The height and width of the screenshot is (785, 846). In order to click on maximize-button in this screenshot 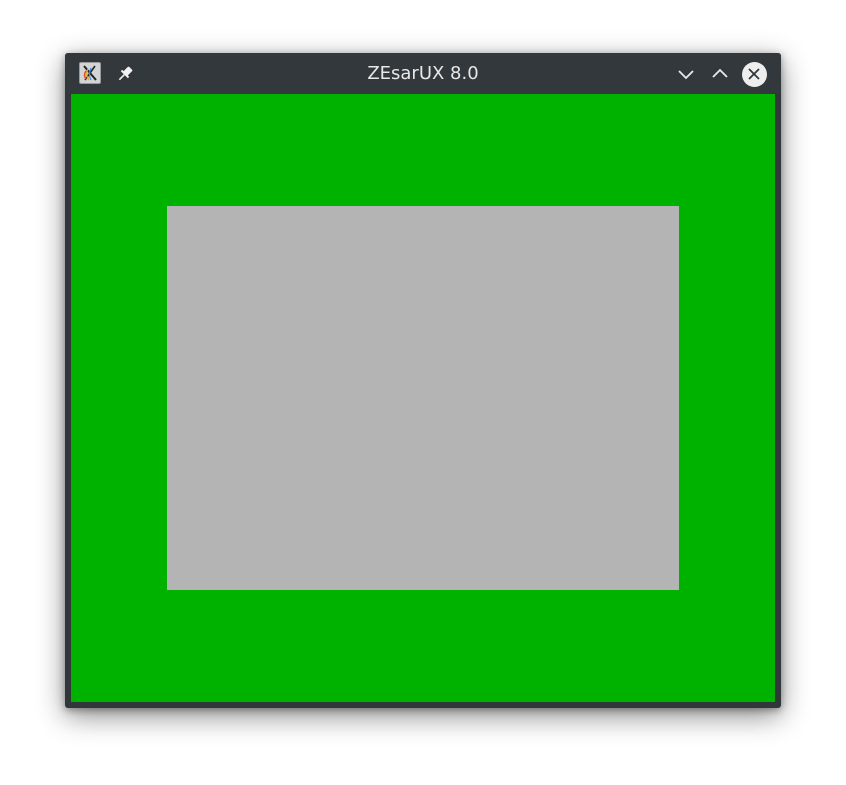, I will do `click(720, 74)`.